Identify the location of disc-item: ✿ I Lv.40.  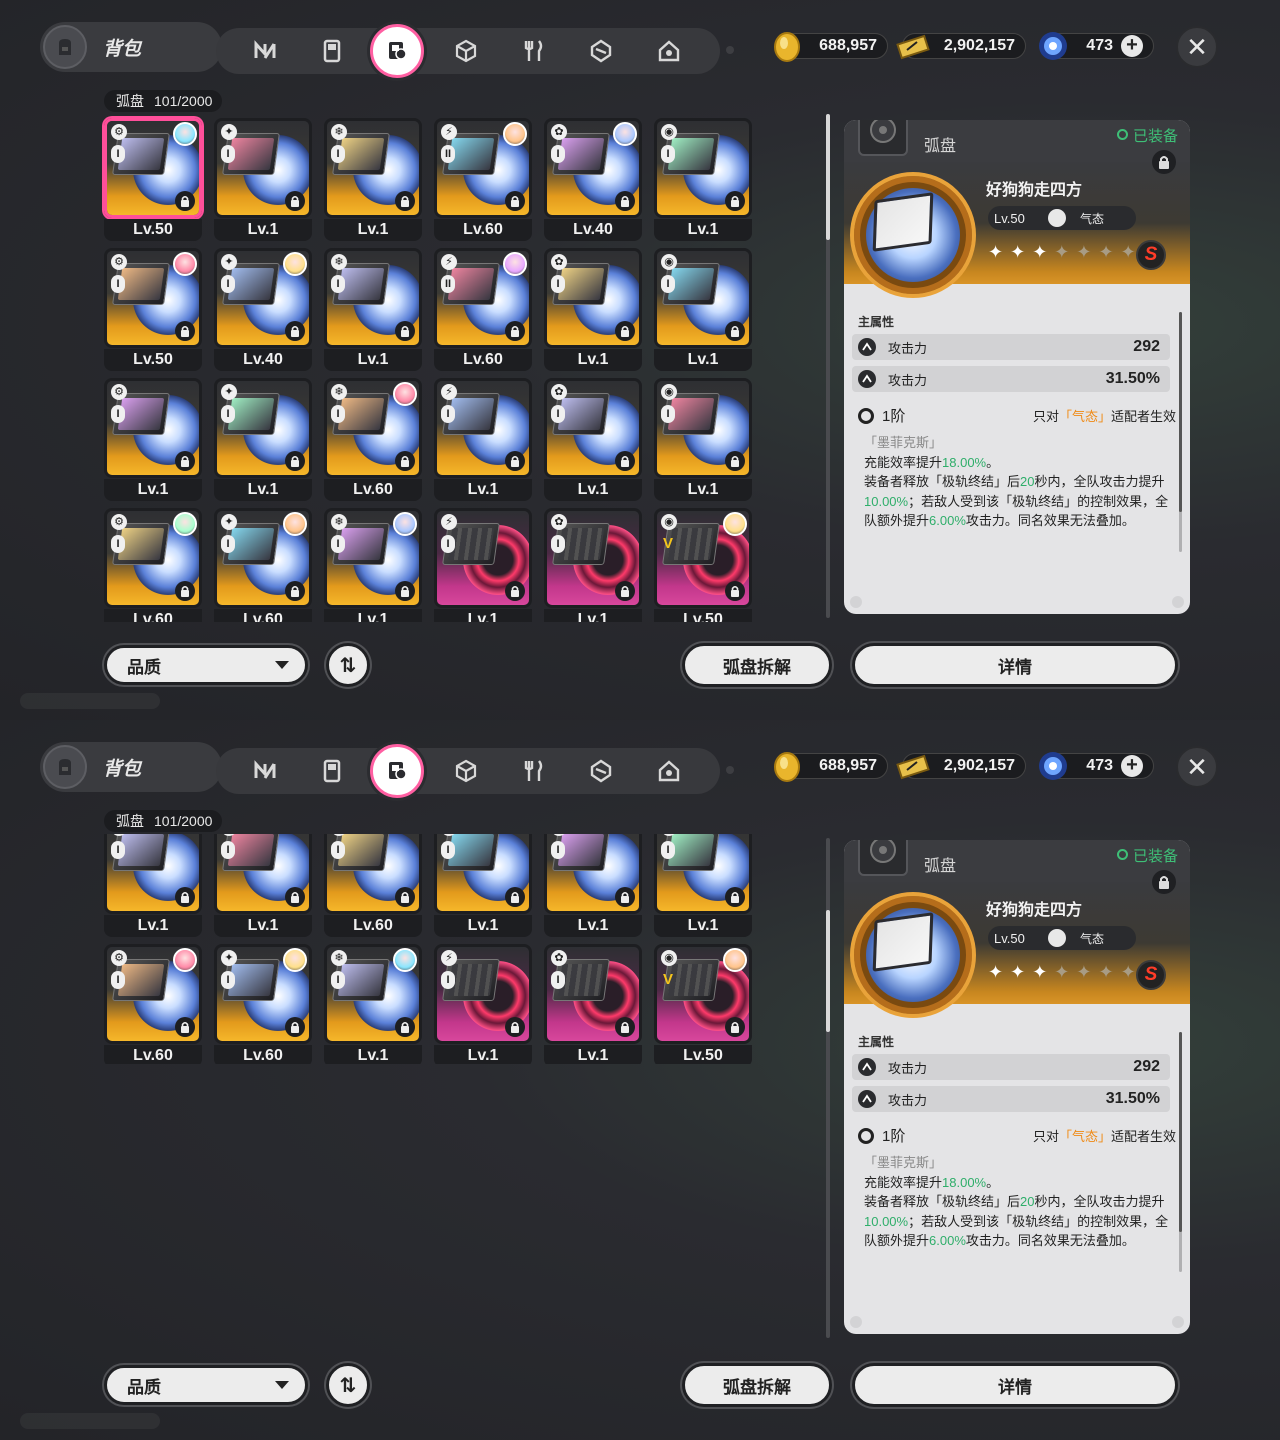
(593, 180).